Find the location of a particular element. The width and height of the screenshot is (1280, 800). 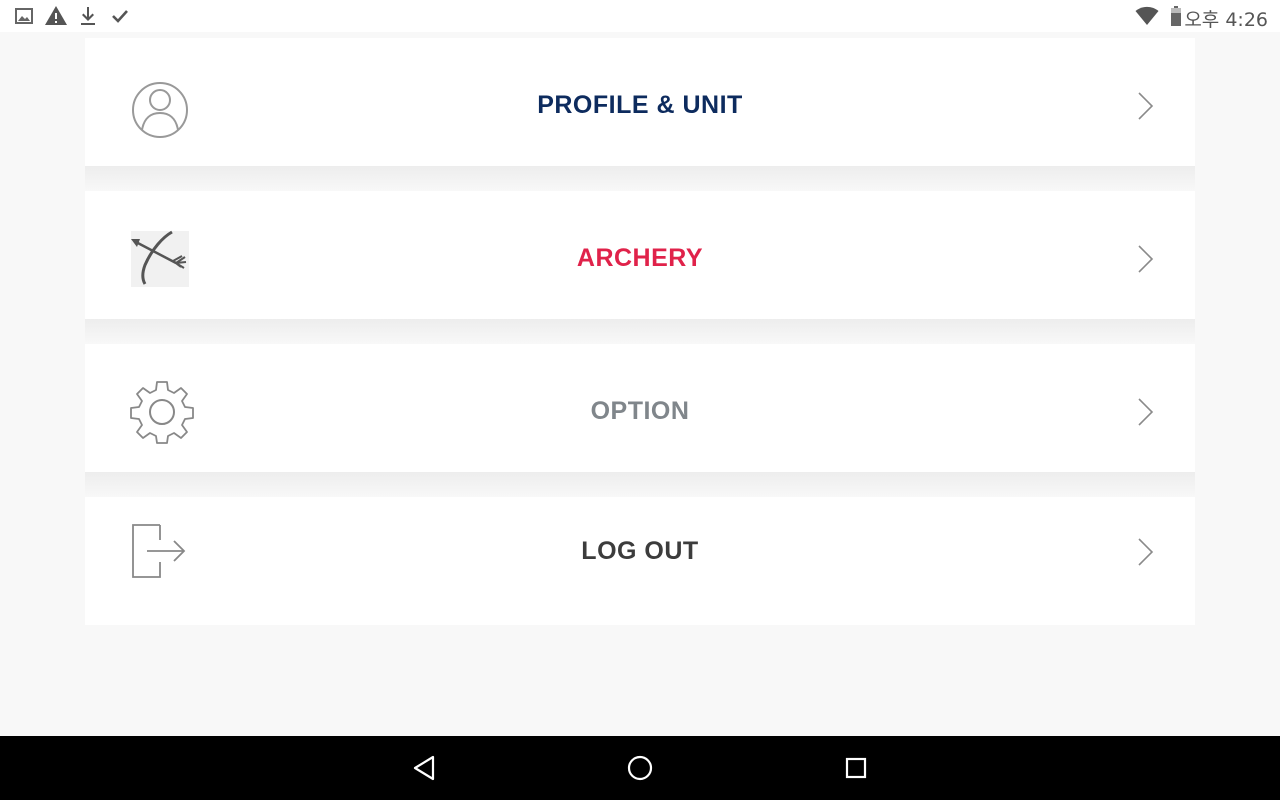

menu-item-archery: ARCHERY is located at coordinates (640, 255).